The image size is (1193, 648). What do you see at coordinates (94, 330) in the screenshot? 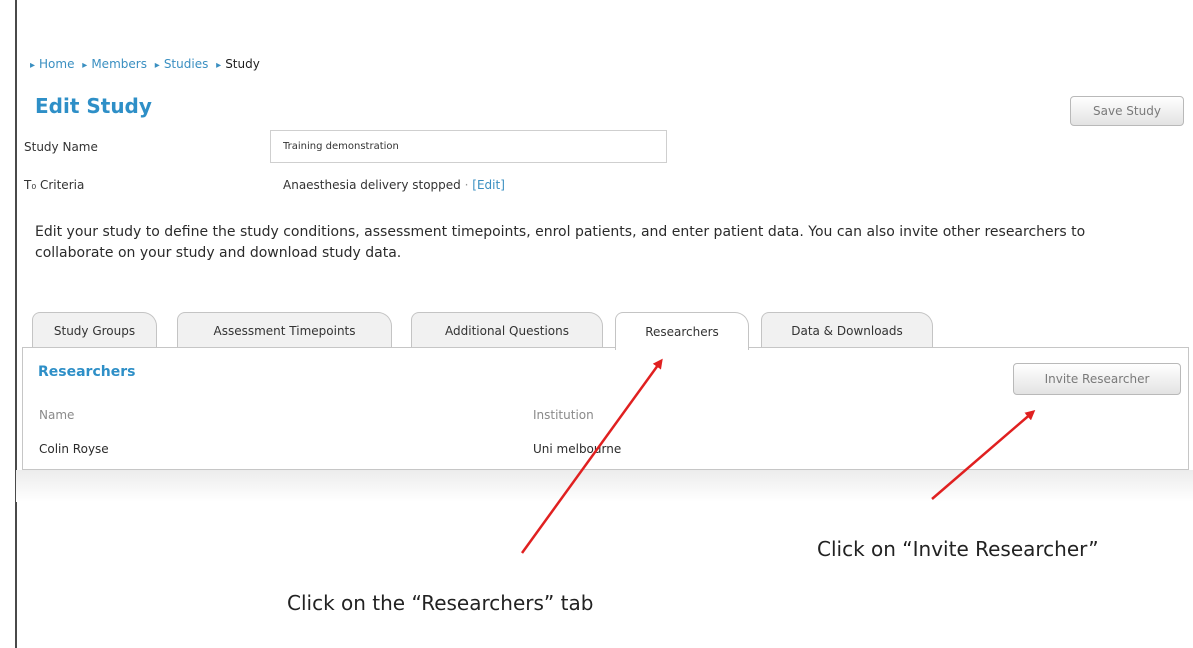
I see `tab-study-groups: Study Groups` at bounding box center [94, 330].